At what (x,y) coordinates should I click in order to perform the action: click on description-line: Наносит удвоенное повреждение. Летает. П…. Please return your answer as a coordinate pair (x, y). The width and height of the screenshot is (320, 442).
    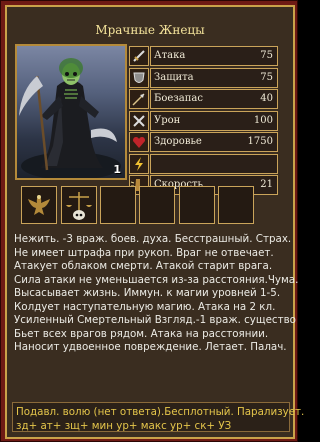
    Looking at the image, I should click on (150, 347).